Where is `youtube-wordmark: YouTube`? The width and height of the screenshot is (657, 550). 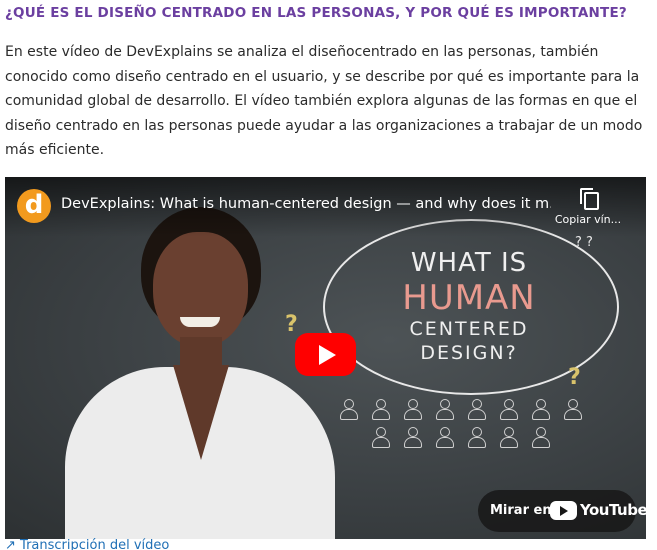 youtube-wordmark: YouTube is located at coordinates (613, 510).